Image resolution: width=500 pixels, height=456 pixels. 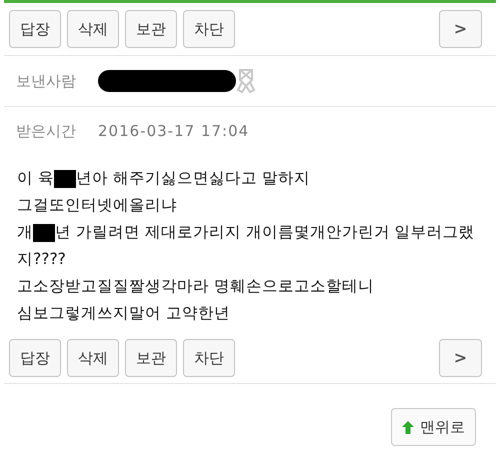 I want to click on sender-label: 보낸사람, so click(x=46, y=81).